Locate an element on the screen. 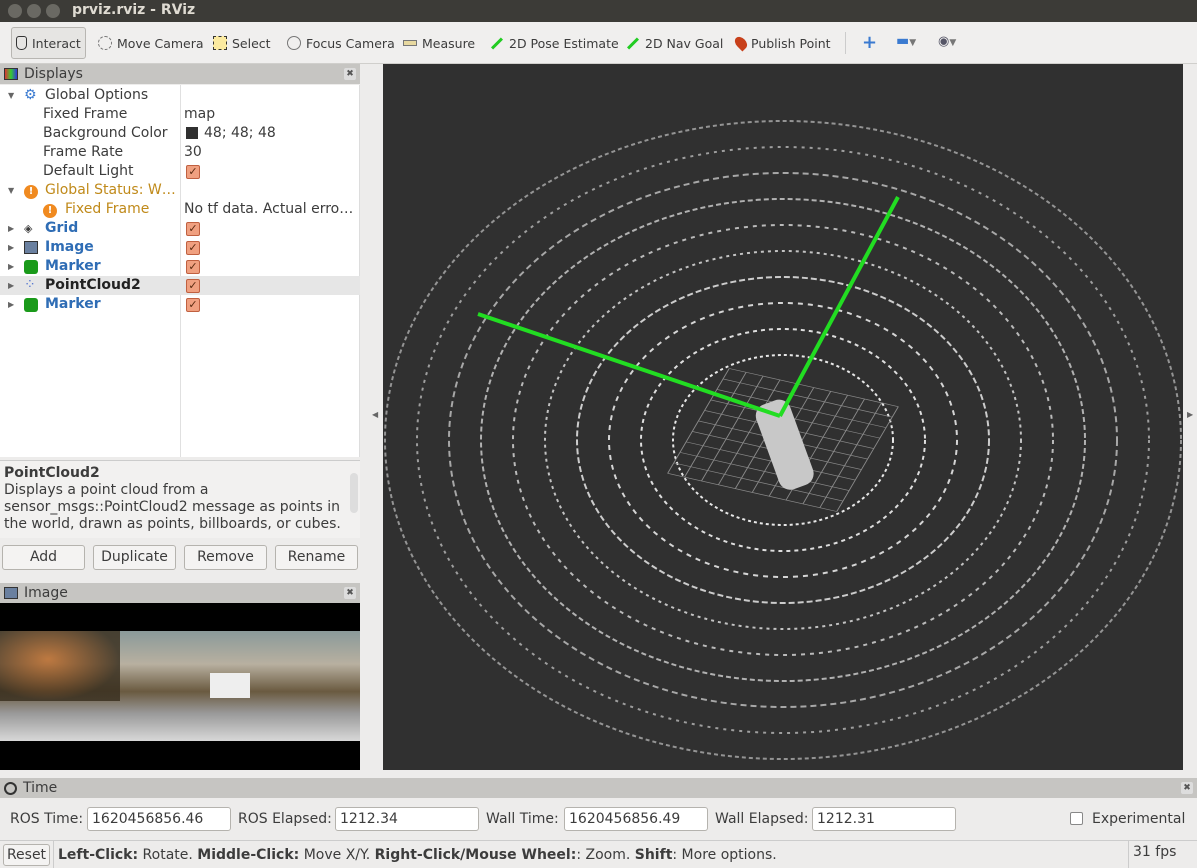 This screenshot has width=1197, height=868. tree-row-default-light: Default Light ✓ is located at coordinates (180, 171).